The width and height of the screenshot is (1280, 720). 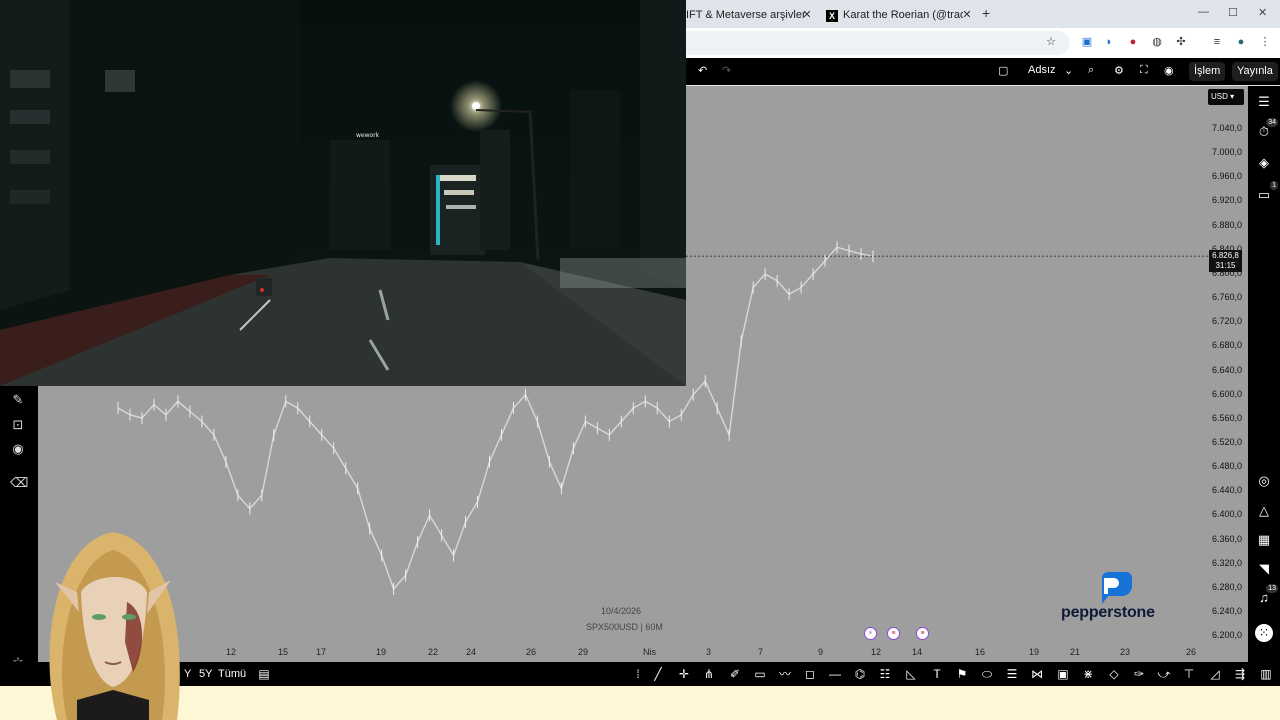 I want to click on currency-selector: USD ▾, so click(x=1226, y=97).